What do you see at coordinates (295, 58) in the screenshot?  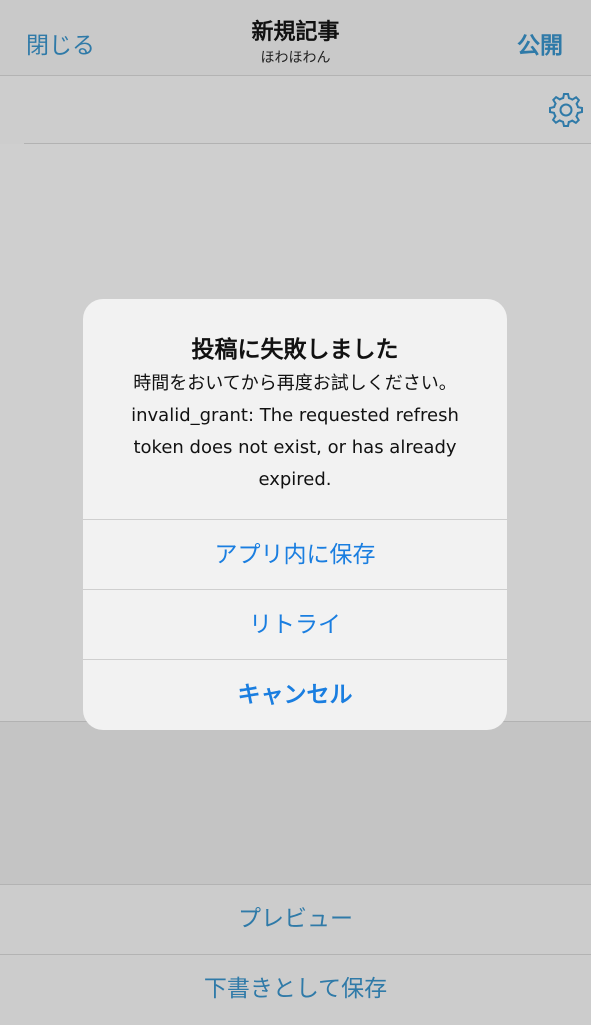 I see `blog-name: ほわほわん` at bounding box center [295, 58].